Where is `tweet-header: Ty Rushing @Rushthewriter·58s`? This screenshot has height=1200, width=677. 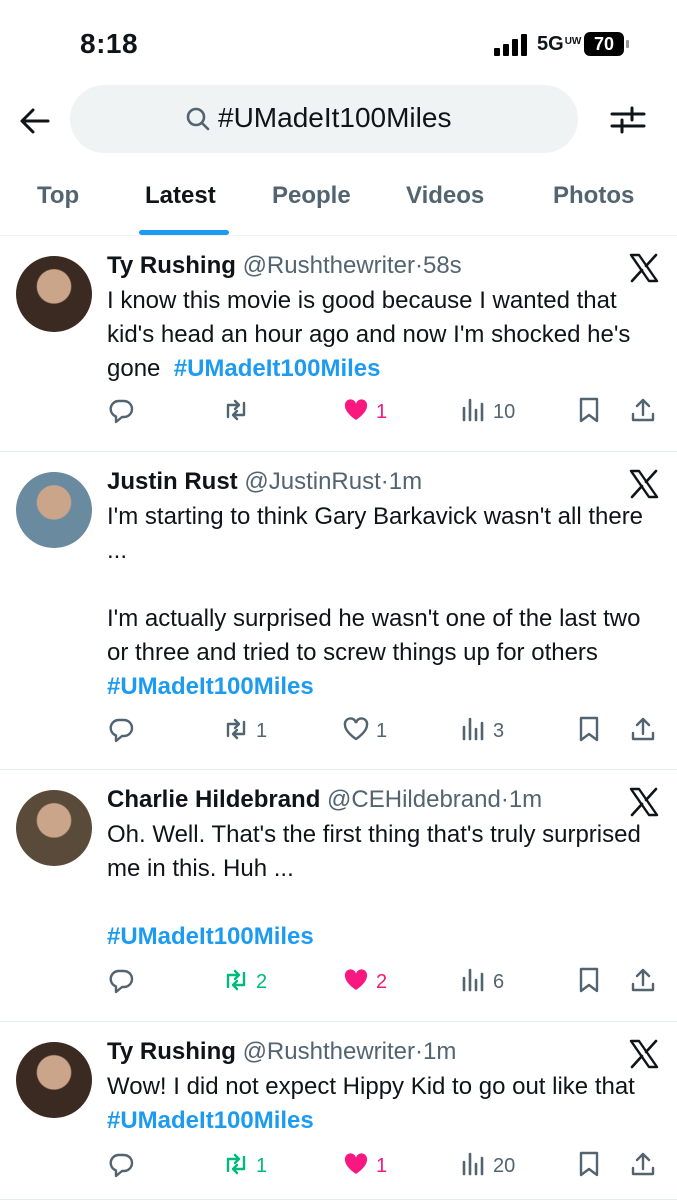
tweet-header: Ty Rushing @Rushthewriter·58s is located at coordinates (284, 266).